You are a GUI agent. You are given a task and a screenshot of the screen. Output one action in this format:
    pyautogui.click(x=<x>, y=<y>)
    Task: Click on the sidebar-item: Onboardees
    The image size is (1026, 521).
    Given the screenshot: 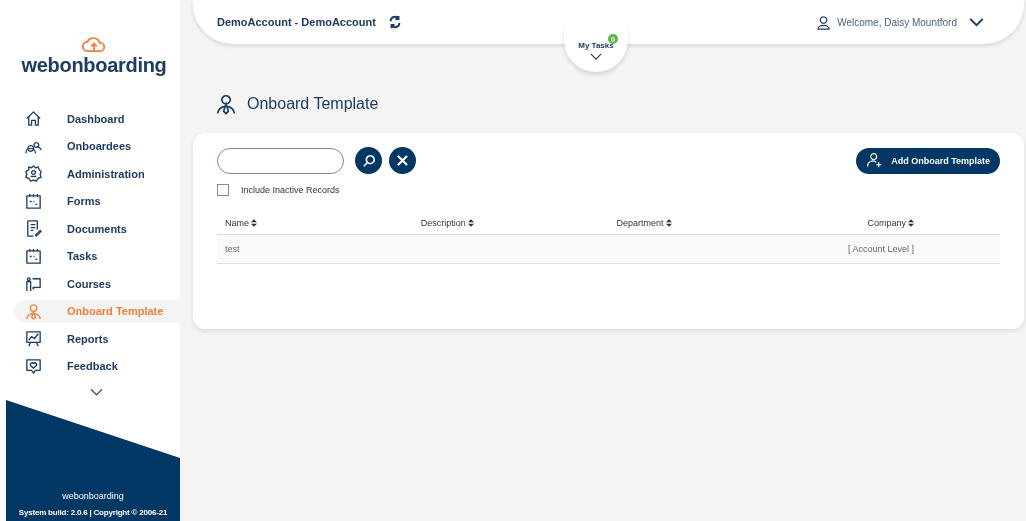 What is the action you would take?
    pyautogui.click(x=97, y=146)
    